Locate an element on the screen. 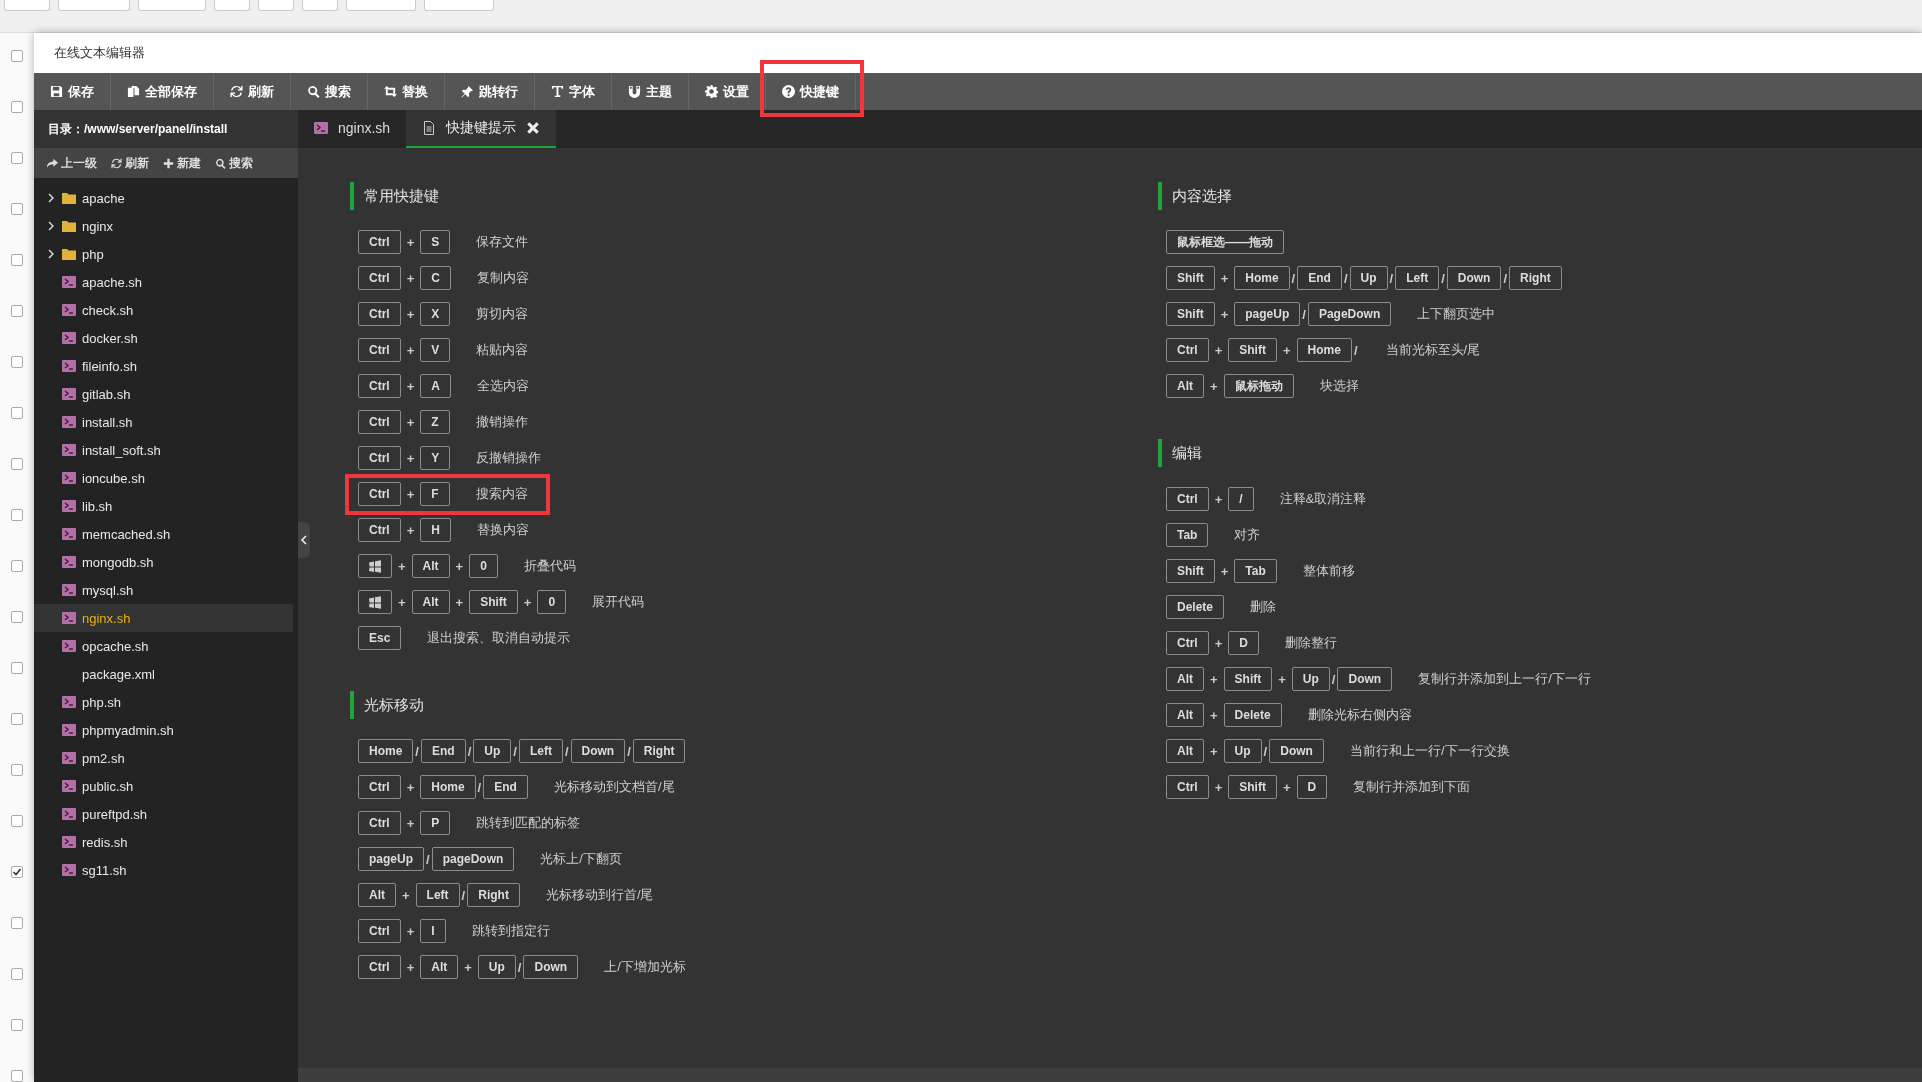  shortcut-description: 退出搜索、取消自动提示 is located at coordinates (499, 638).